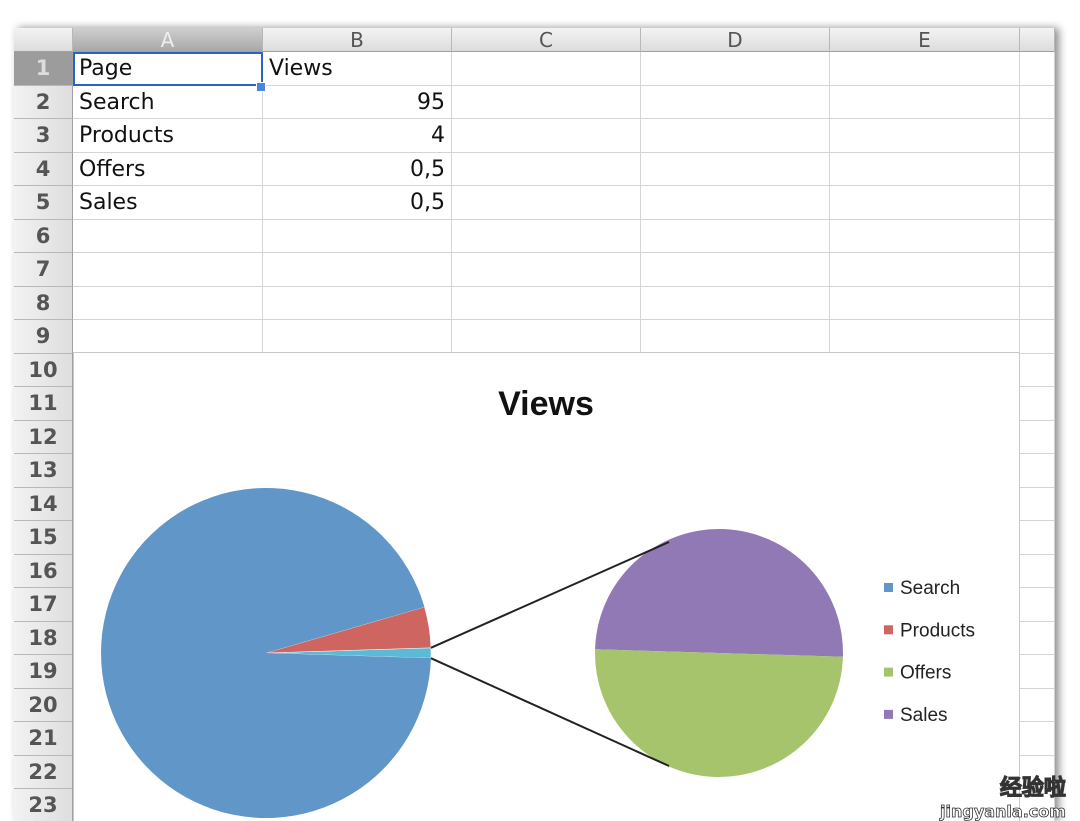 The width and height of the screenshot is (1080, 821). What do you see at coordinates (43, 136) in the screenshot?
I see `row-header-3: 3` at bounding box center [43, 136].